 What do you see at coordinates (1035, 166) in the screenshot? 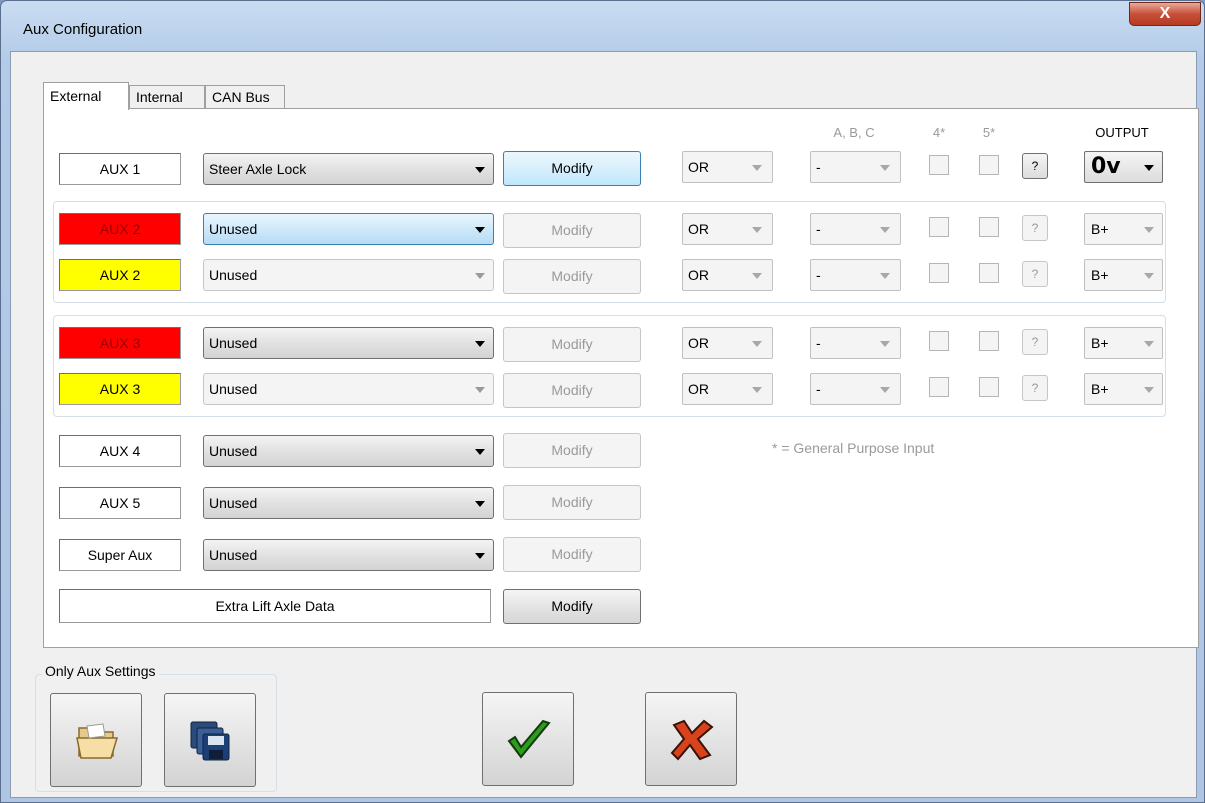
I see `aux1-help-button: ?` at bounding box center [1035, 166].